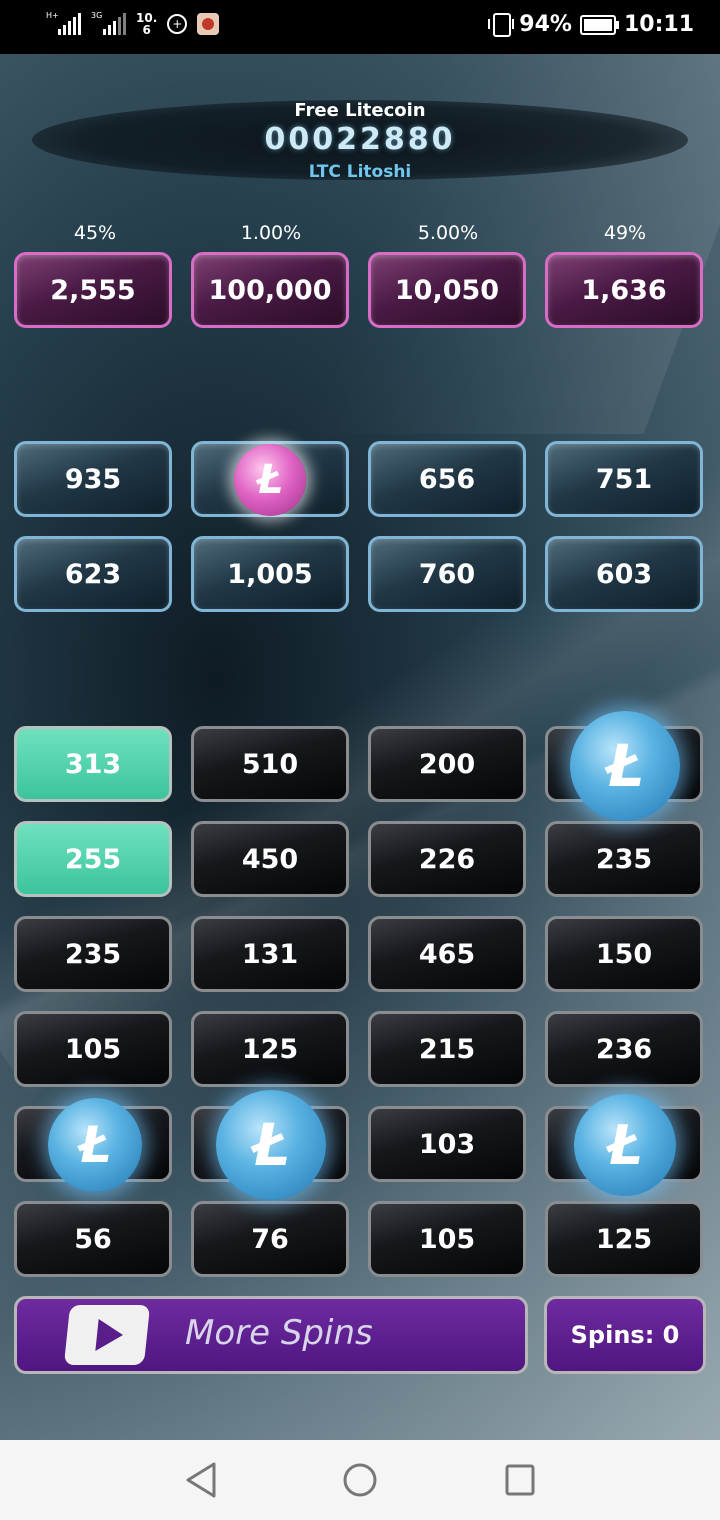 This screenshot has height=1520, width=720. Describe the element at coordinates (93, 574) in the screenshot. I see `prize-tile: 623` at that location.